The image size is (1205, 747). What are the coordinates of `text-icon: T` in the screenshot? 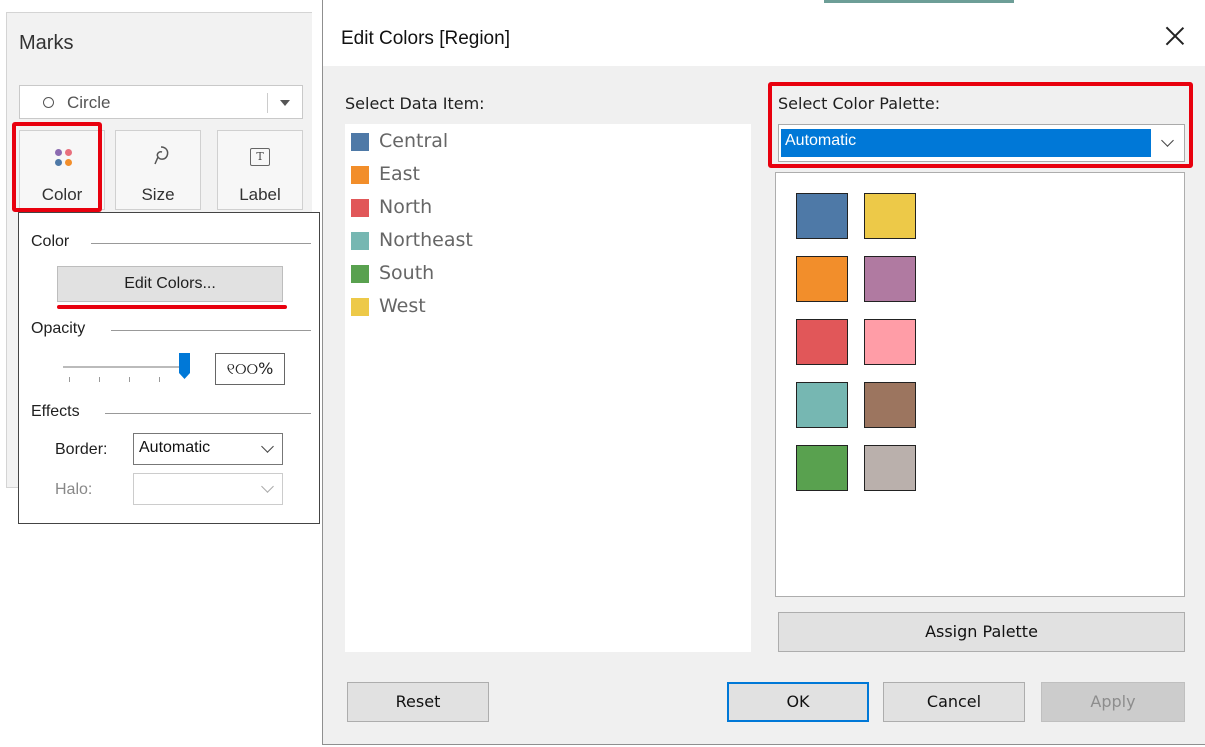 It's located at (260, 157).